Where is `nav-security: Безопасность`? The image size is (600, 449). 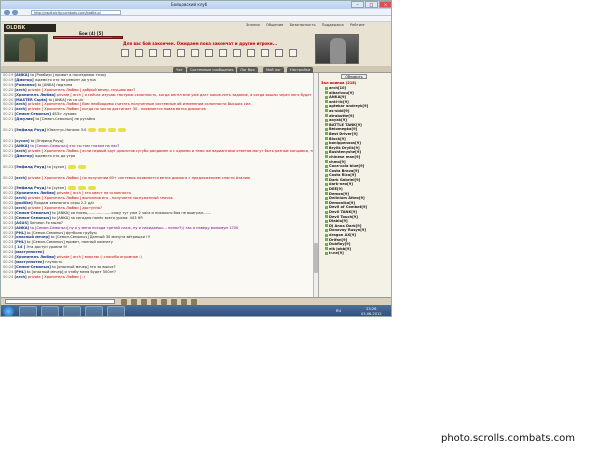
nav-security: Безопасность is located at coordinates (303, 25).